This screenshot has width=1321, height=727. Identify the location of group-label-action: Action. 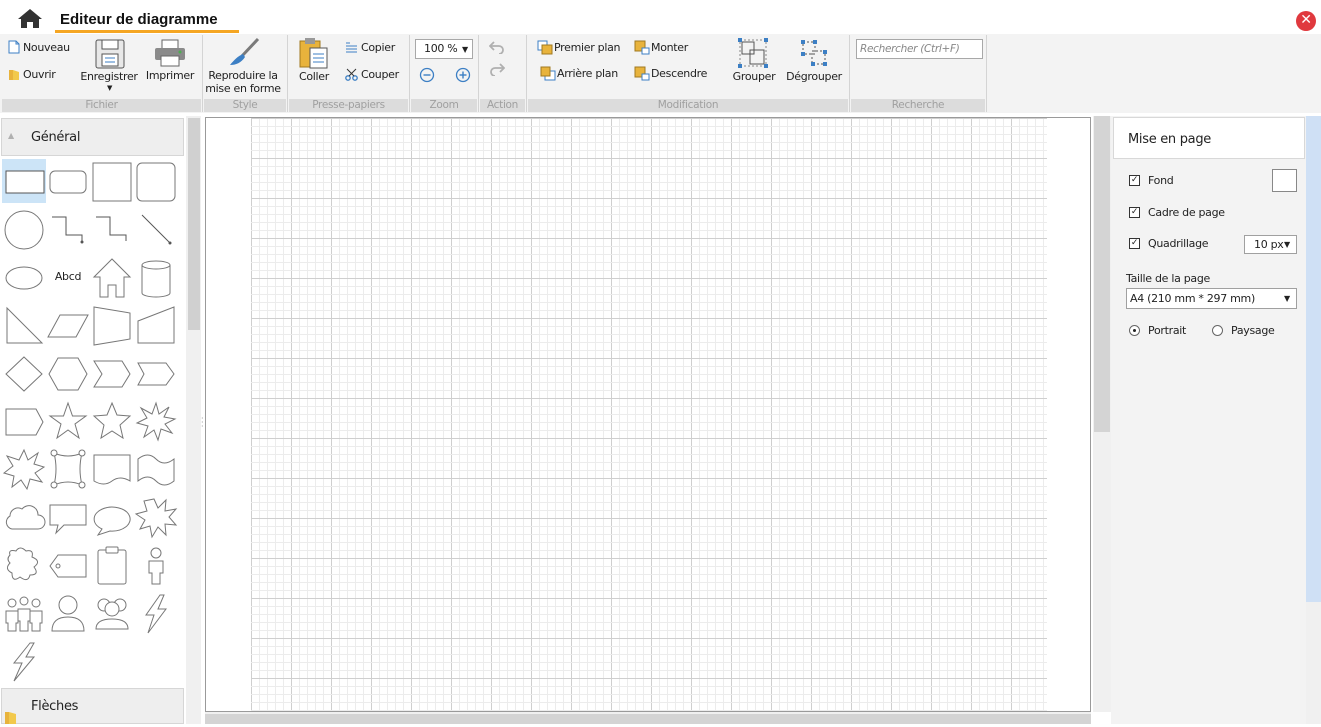
(502, 105).